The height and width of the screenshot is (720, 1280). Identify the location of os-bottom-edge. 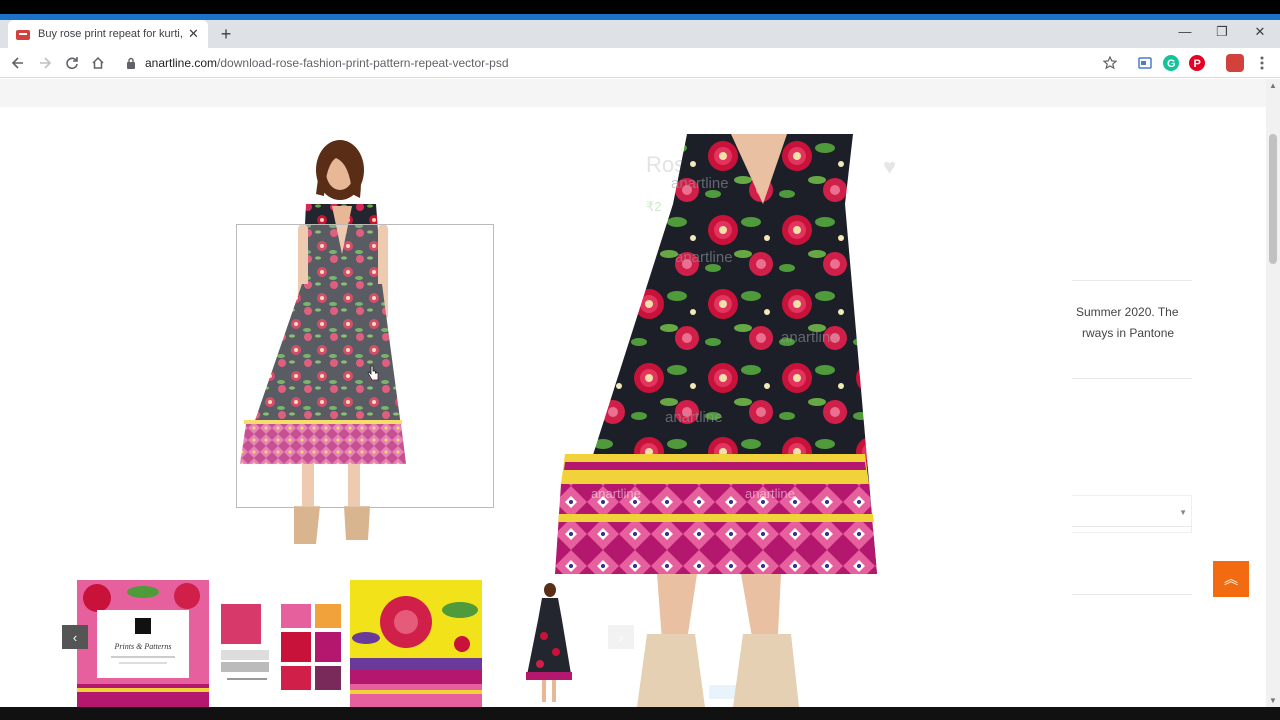
(640, 713).